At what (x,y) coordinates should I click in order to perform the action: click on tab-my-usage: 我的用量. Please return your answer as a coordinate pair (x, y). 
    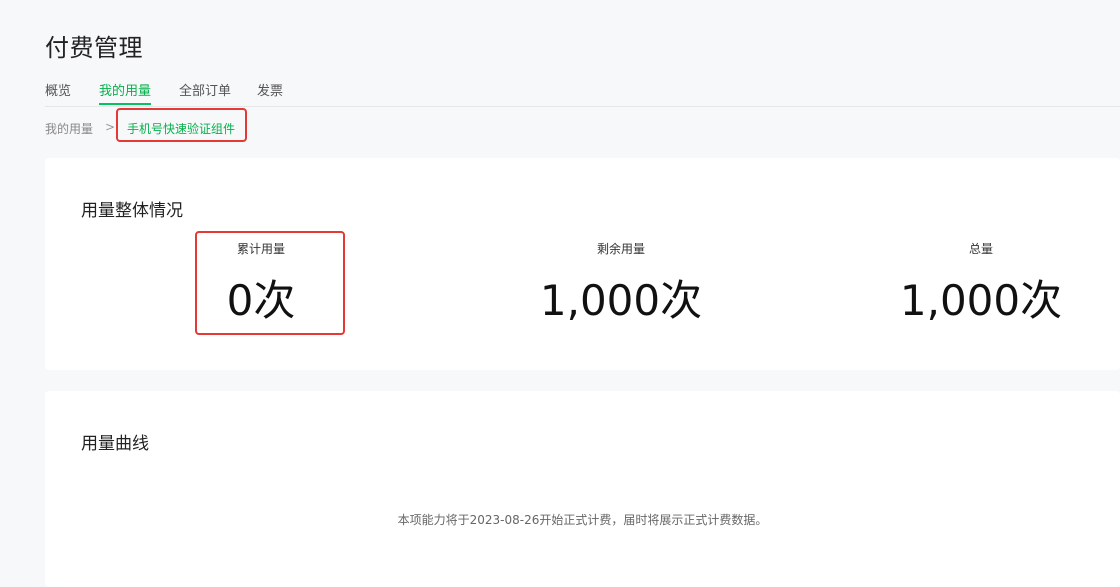
    Looking at the image, I should click on (125, 89).